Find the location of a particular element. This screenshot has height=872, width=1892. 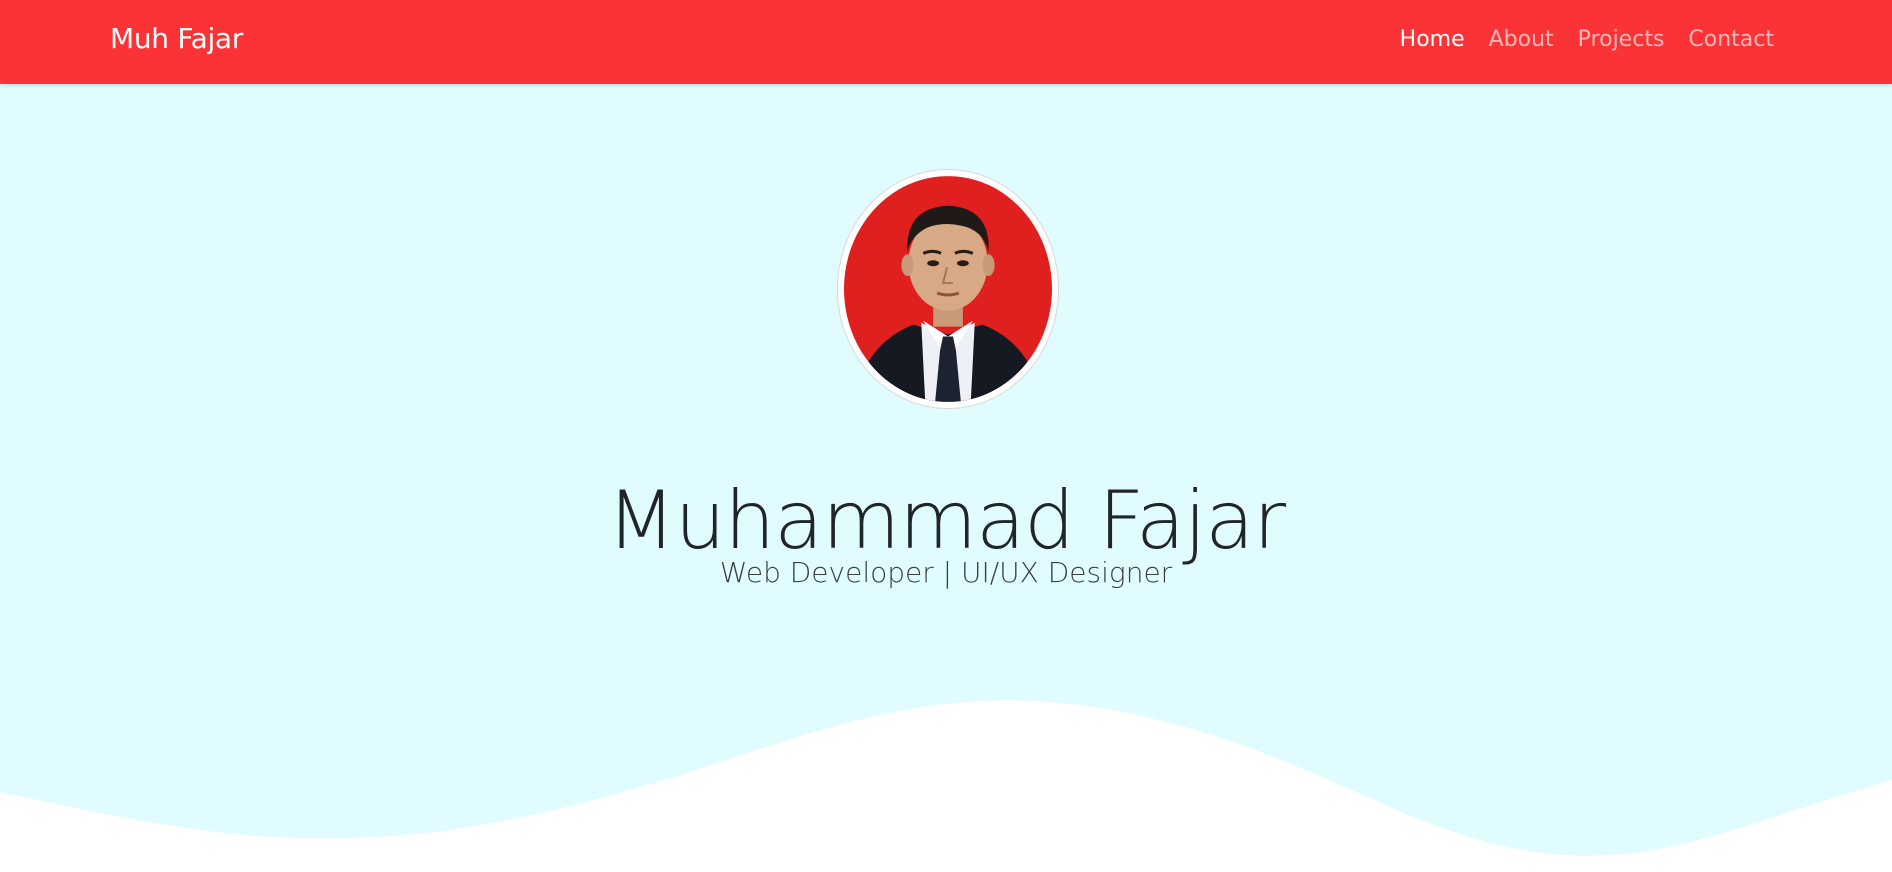

nav-home-link: Home is located at coordinates (1432, 39).